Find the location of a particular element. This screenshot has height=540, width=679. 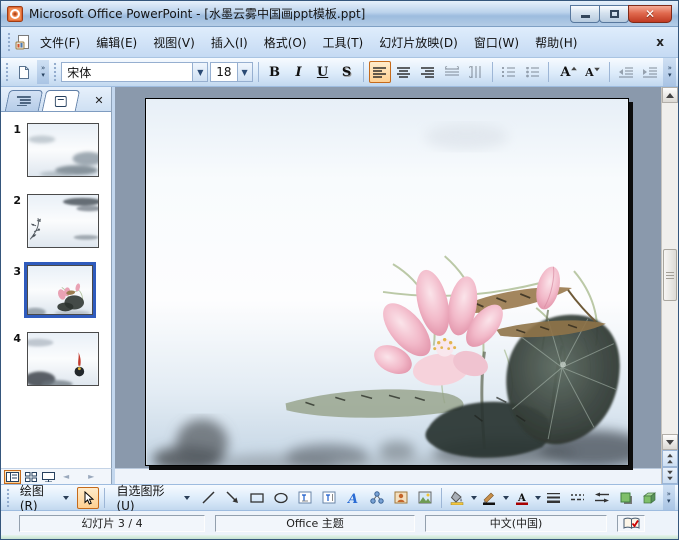

arrow-tool-button is located at coordinates (233, 498).